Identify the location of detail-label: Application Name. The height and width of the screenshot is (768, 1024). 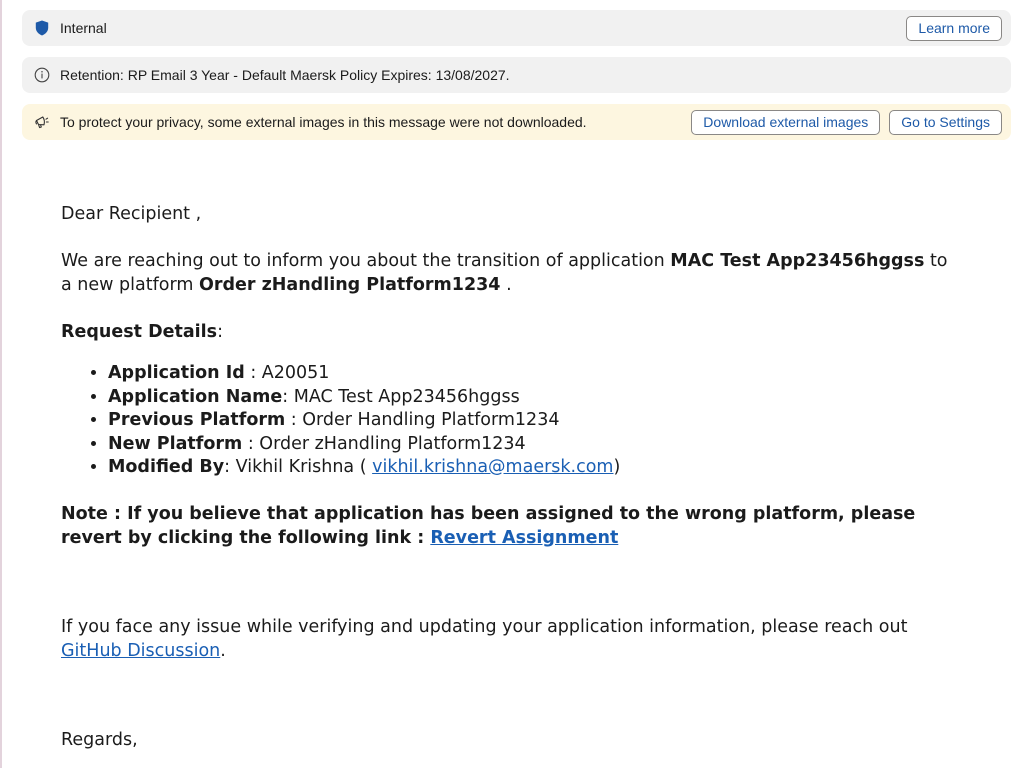
(195, 396).